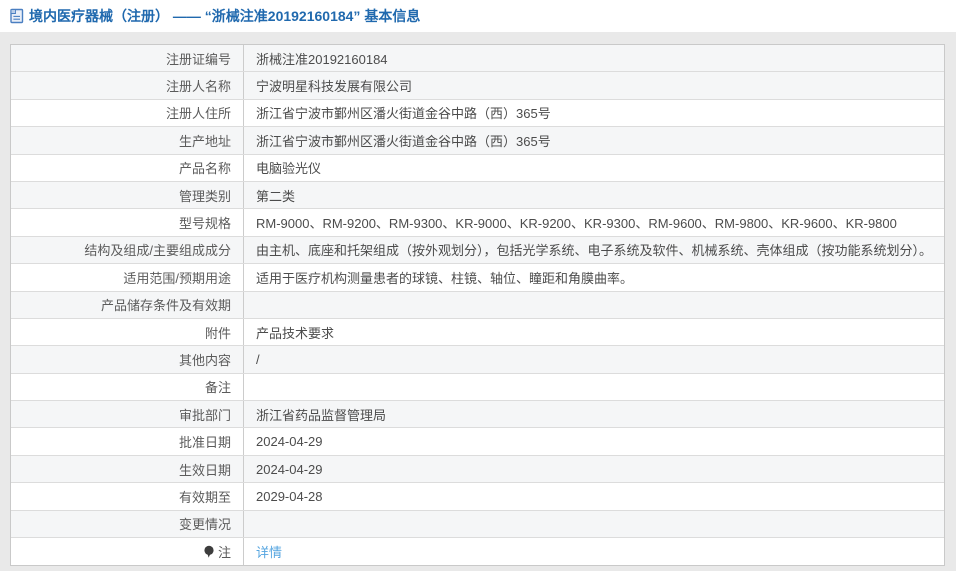 This screenshot has height=571, width=956. Describe the element at coordinates (127, 524) in the screenshot. I see `row-label: 变更情况` at that location.